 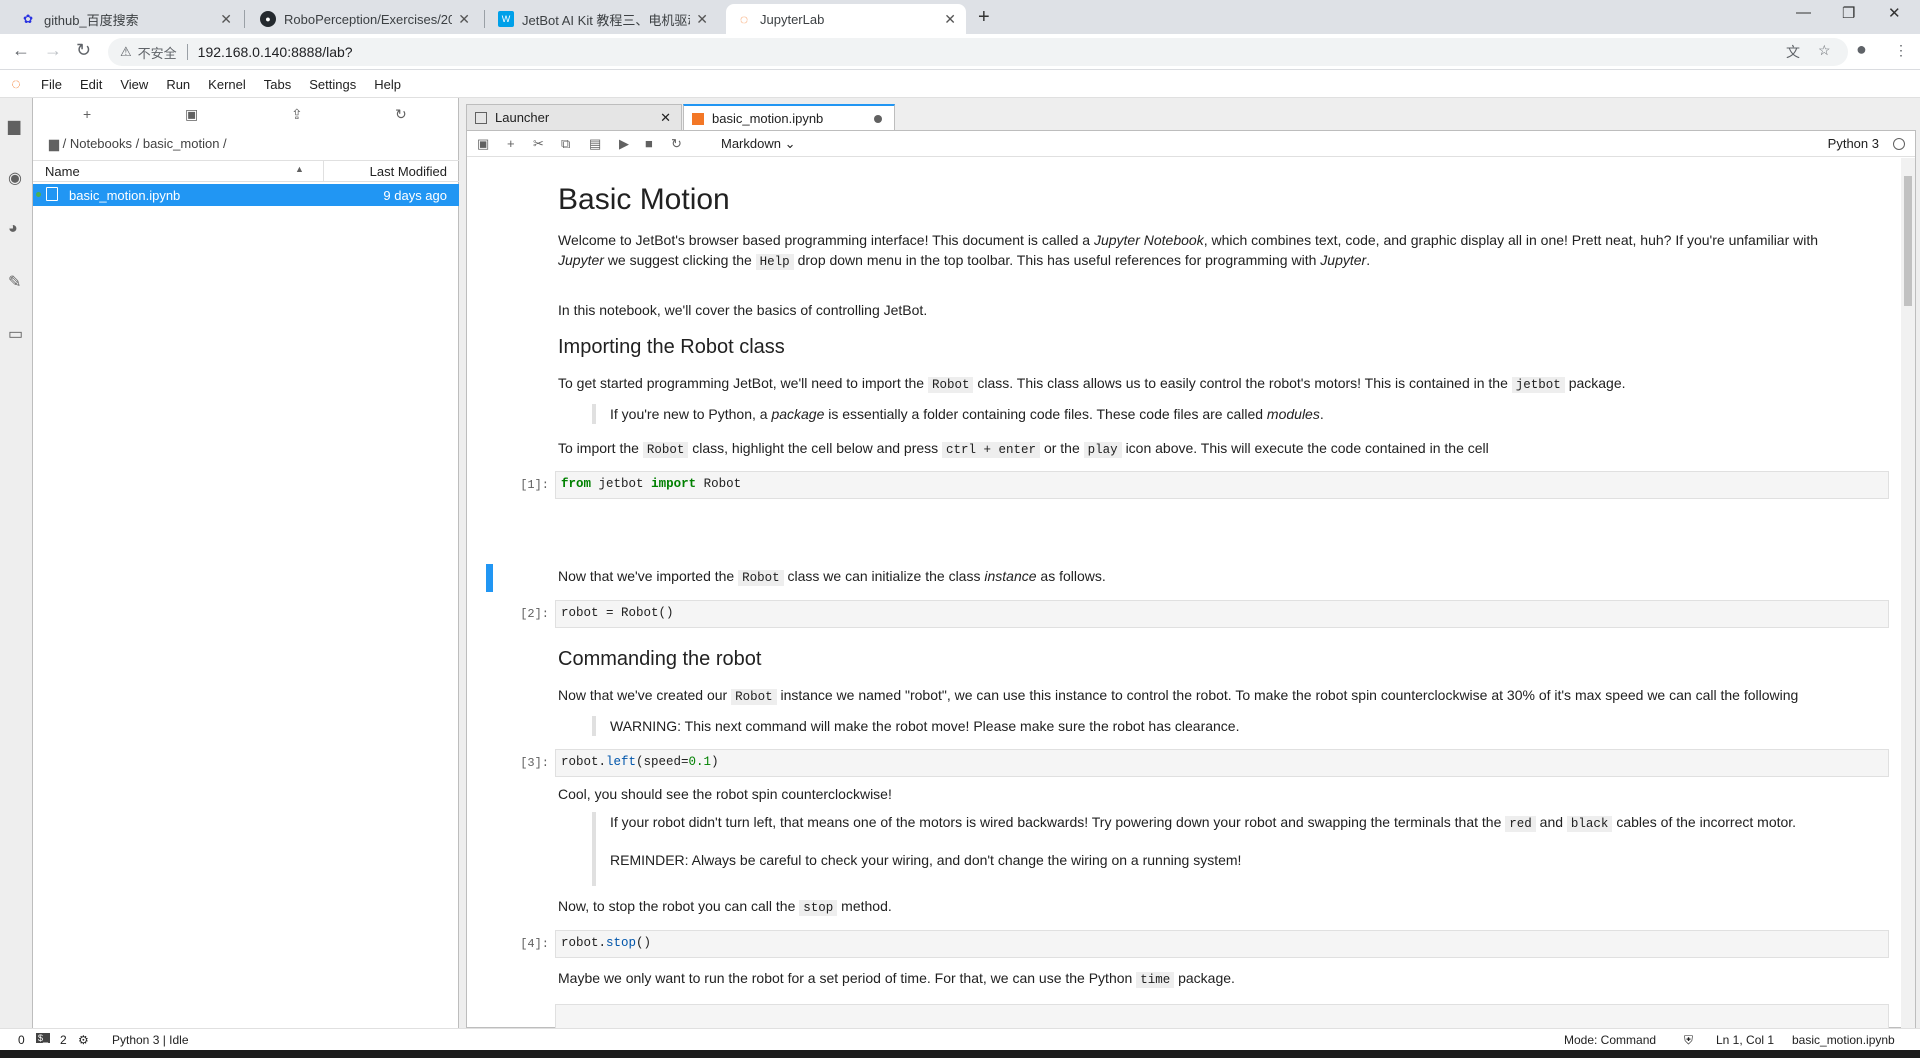 I want to click on status-mode: Mode: Command, so click(x=1610, y=1040).